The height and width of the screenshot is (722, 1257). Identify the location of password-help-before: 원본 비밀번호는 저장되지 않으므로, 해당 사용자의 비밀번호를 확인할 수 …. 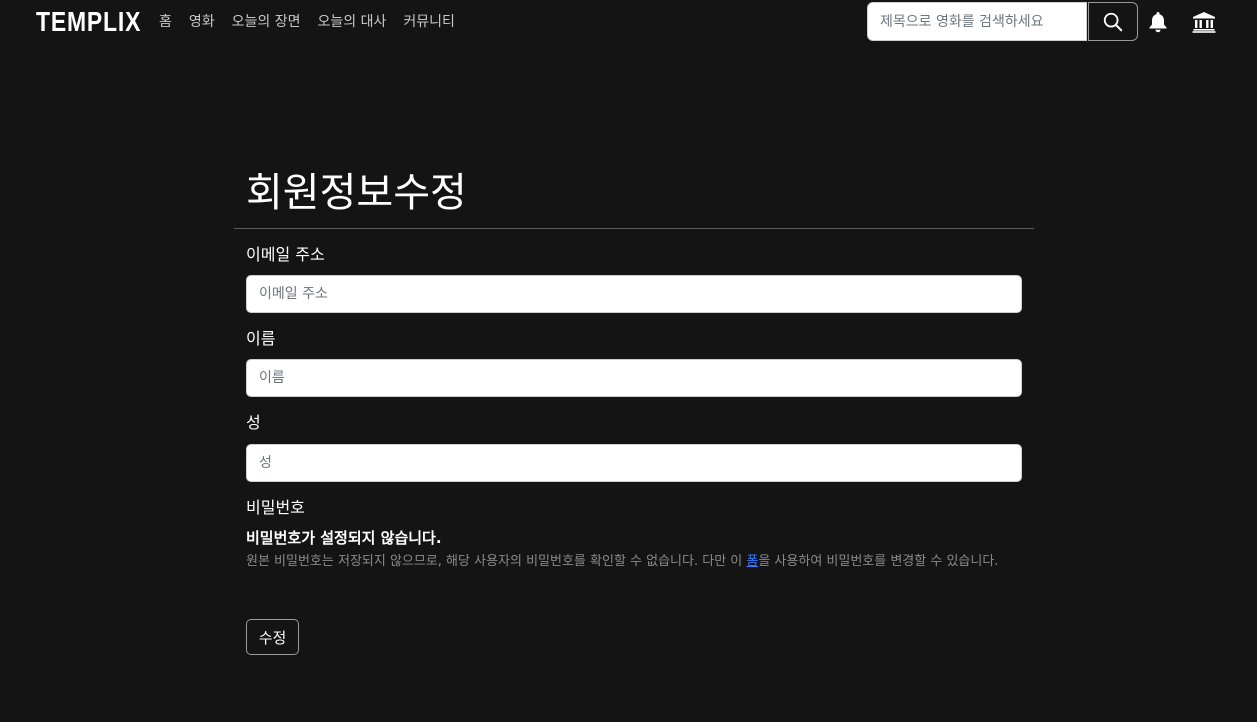
(496, 561).